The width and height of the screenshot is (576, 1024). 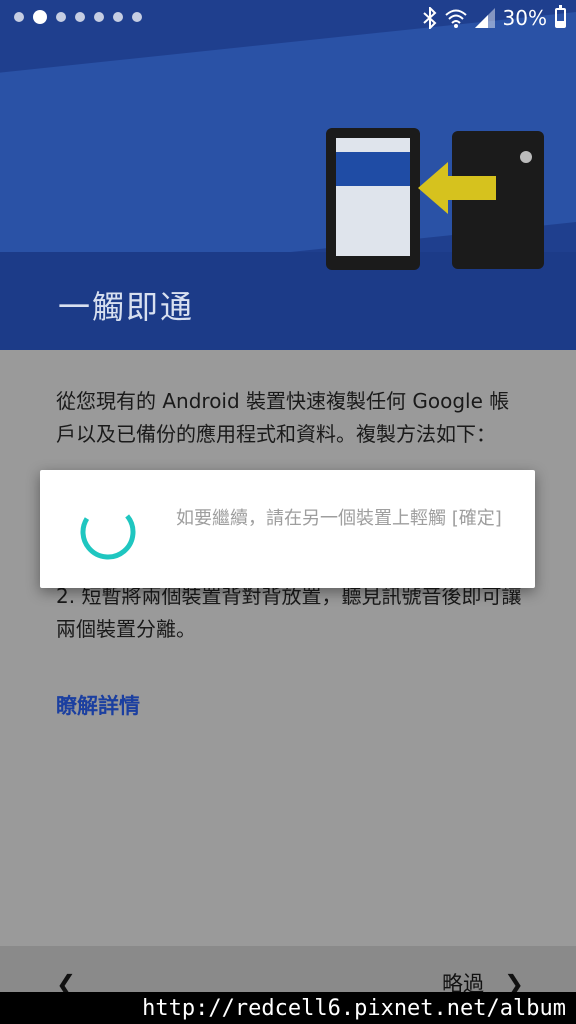 I want to click on wifi-icon, so click(x=455, y=18).